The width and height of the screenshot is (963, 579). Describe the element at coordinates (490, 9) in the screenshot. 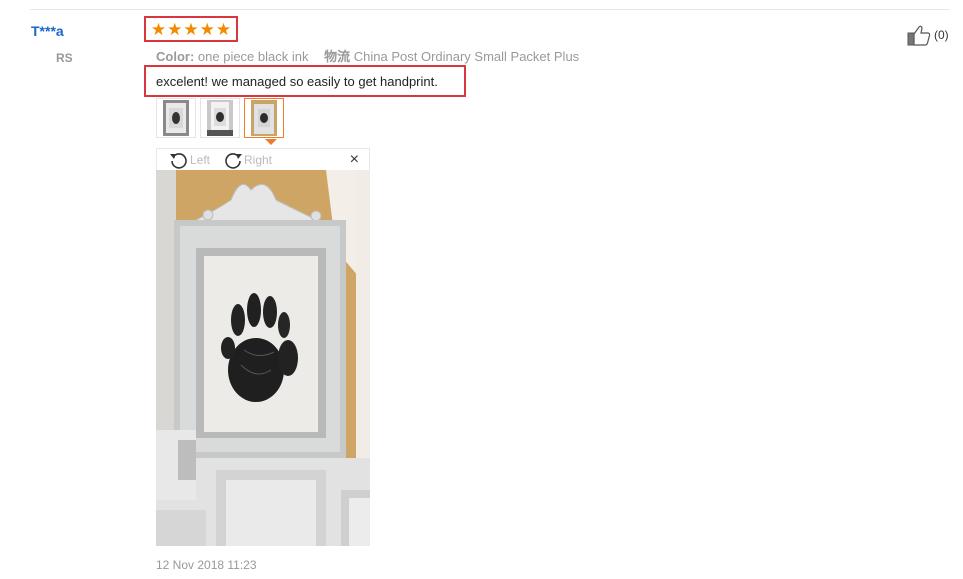

I see `review-divider` at that location.